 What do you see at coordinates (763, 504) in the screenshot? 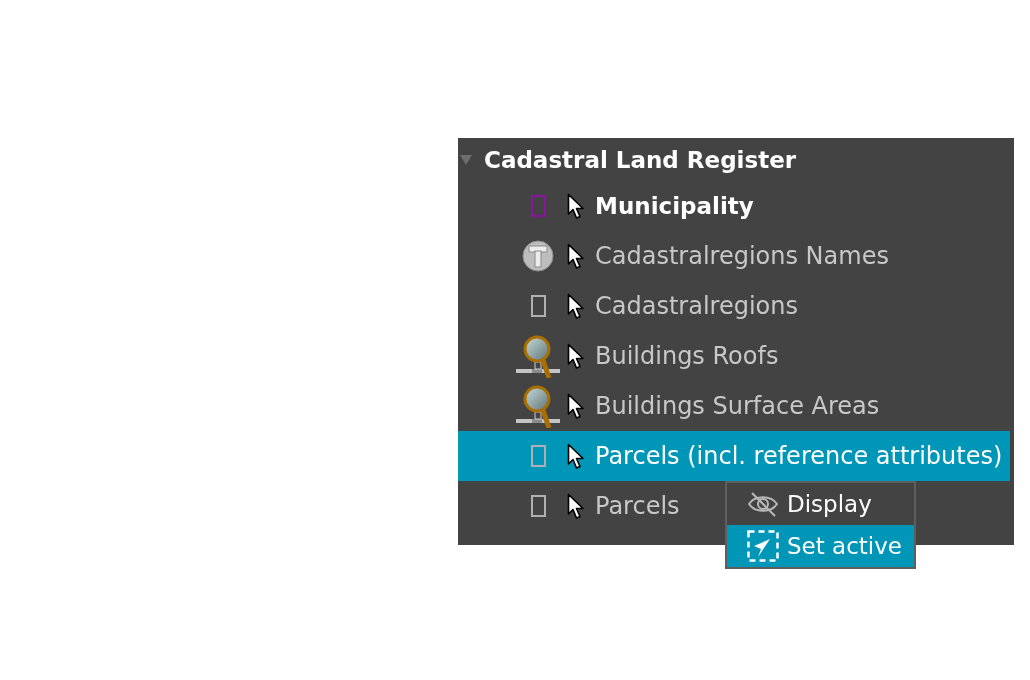
I see `eye-slash-icon` at bounding box center [763, 504].